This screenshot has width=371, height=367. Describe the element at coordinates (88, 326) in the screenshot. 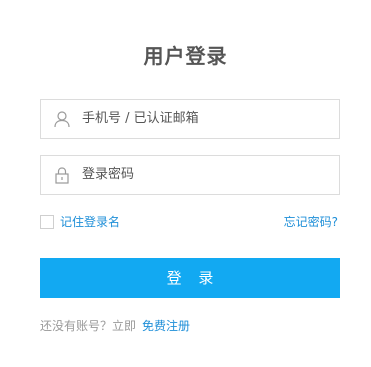

I see `register-prompt-text: 还没有账号？立即` at that location.